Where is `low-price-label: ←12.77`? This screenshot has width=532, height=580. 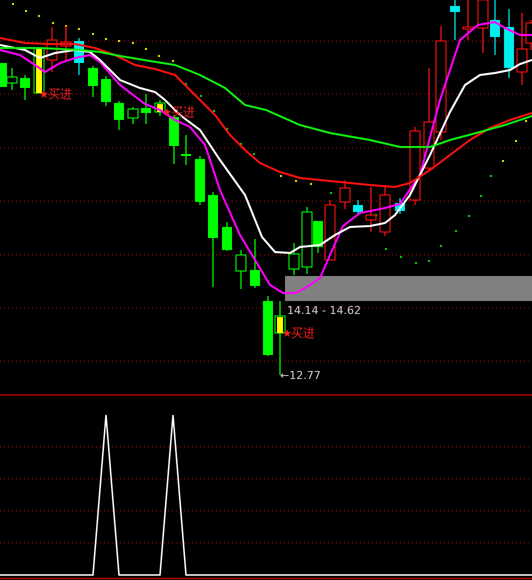
low-price-label: ←12.77 is located at coordinates (300, 375).